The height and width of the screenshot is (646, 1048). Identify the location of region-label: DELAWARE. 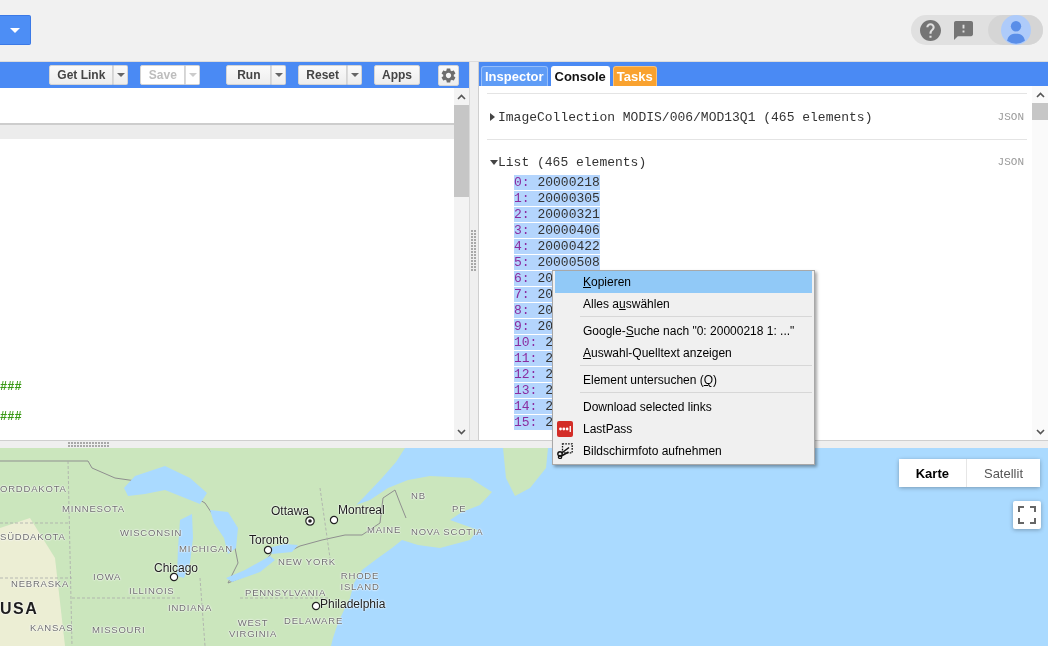
(313, 620).